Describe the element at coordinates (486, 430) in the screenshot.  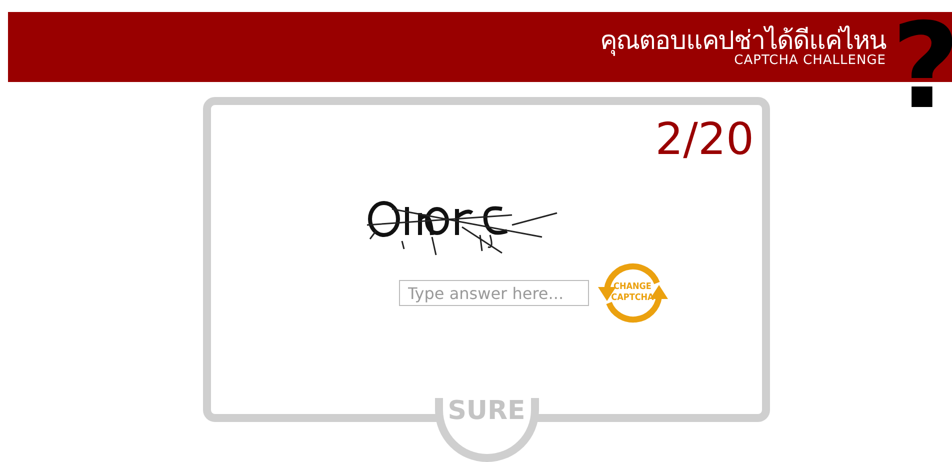
I see `sure-button: SURE` at that location.